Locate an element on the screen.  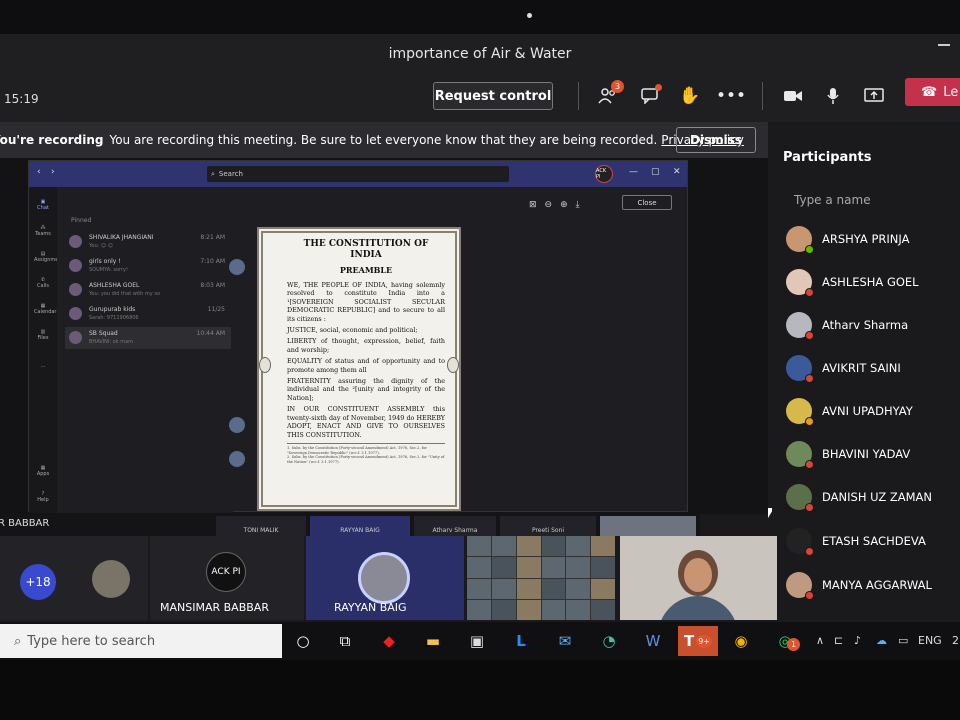
rail-help-icon: ? Help is located at coordinates (43, 497).